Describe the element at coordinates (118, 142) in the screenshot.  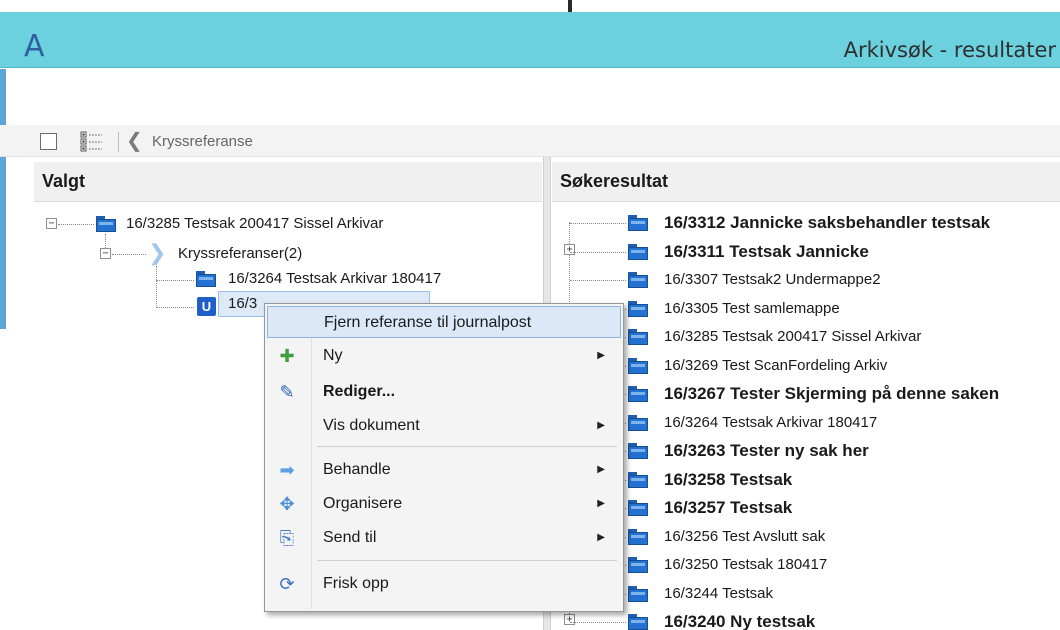
I see `toolbar-separator` at that location.